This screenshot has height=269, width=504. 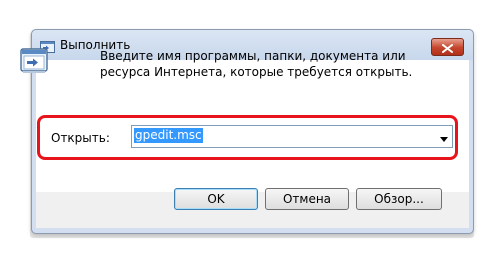 I want to click on cancel-button: Отмена, so click(x=307, y=199).